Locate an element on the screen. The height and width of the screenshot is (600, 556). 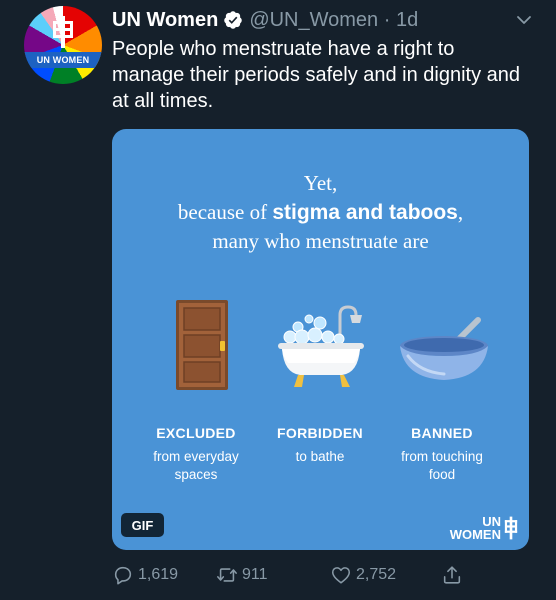
author-name: UN Women is located at coordinates (165, 20).